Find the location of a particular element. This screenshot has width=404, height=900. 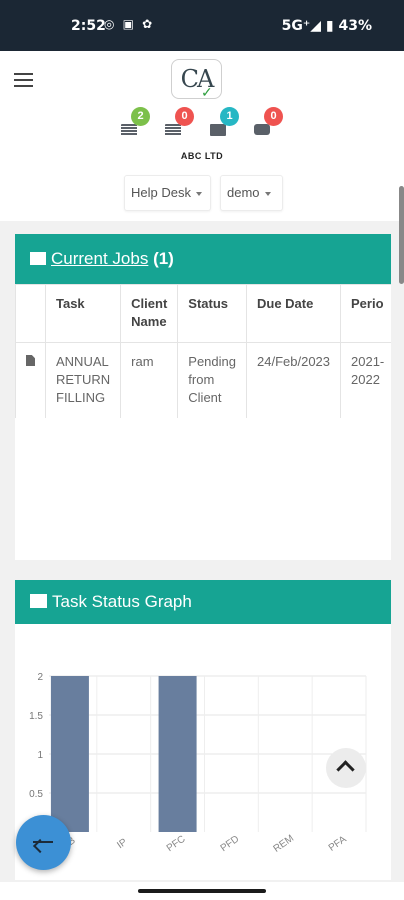

notification-tasks: 2 is located at coordinates (136, 127).